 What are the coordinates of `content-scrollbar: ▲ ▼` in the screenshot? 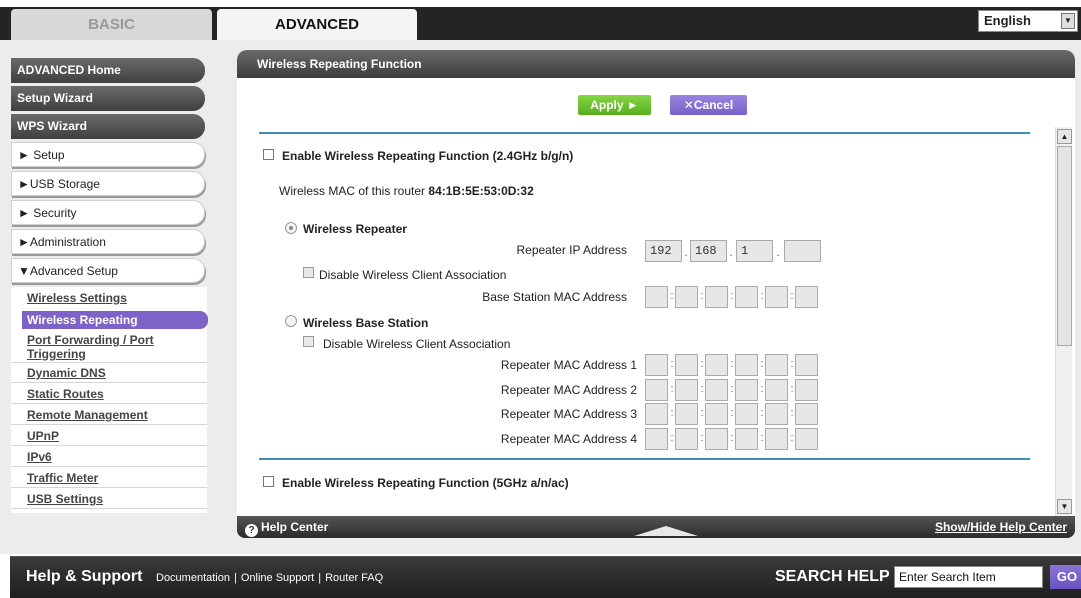 It's located at (1063, 321).